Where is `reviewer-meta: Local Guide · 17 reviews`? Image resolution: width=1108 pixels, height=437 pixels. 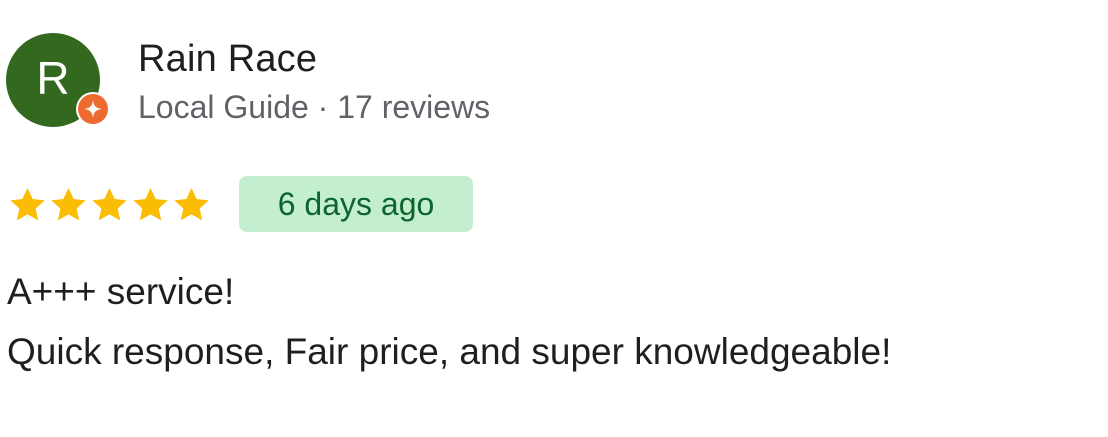
reviewer-meta: Local Guide · 17 reviews is located at coordinates (314, 107).